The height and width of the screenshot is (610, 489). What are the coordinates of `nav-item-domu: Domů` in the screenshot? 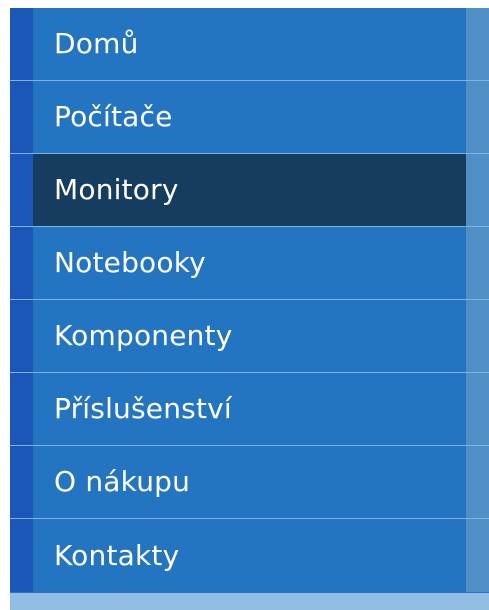 It's located at (249, 44).